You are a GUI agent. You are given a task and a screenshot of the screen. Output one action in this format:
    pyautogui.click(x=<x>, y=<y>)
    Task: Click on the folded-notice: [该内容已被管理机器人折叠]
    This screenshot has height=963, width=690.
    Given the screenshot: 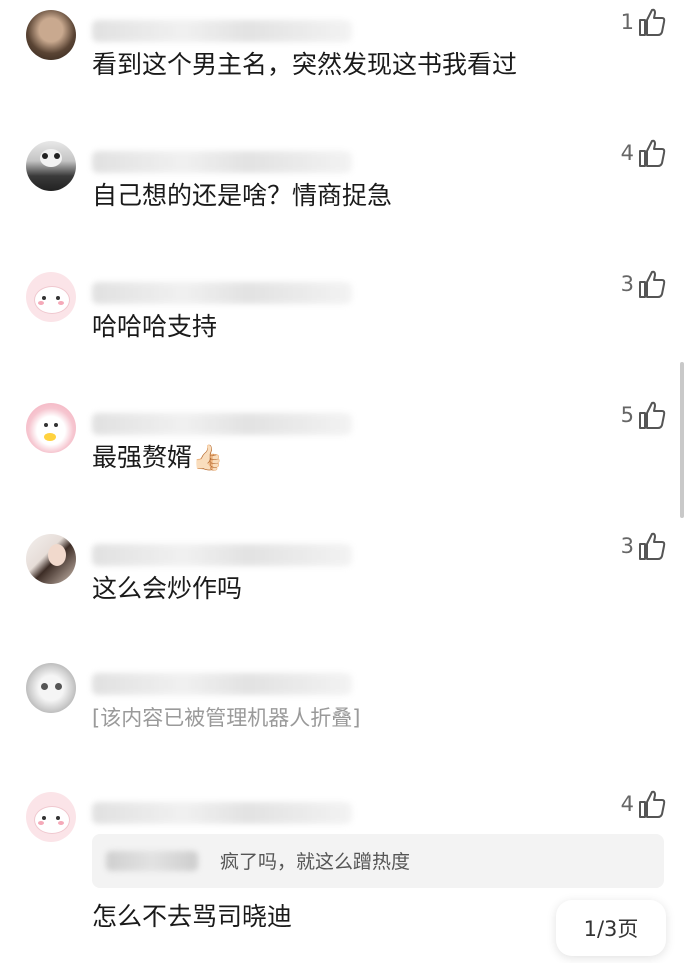 What is the action you would take?
    pyautogui.click(x=226, y=718)
    